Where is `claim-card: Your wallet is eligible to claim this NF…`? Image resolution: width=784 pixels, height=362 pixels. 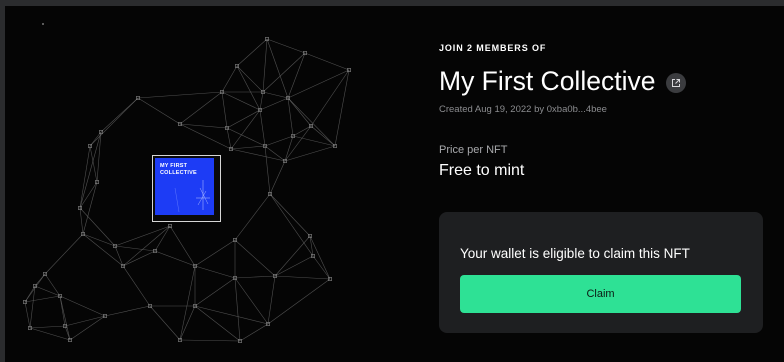
claim-card: Your wallet is eligible to claim this NF… is located at coordinates (601, 272).